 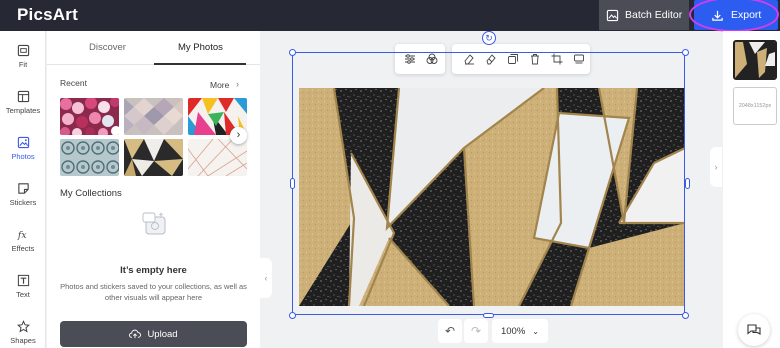 What do you see at coordinates (488, 315) in the screenshot?
I see `resize-handle-bottom` at bounding box center [488, 315].